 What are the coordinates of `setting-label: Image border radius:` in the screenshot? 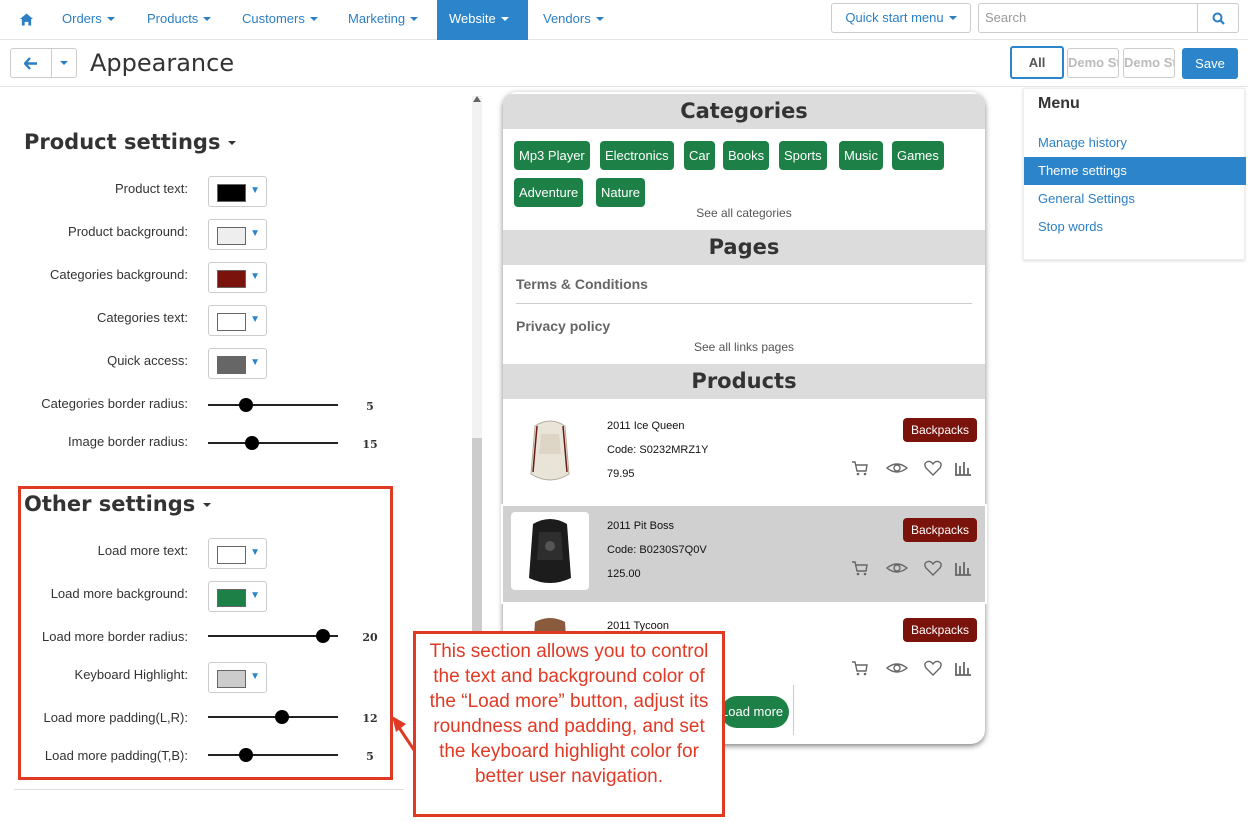 It's located at (128, 441).